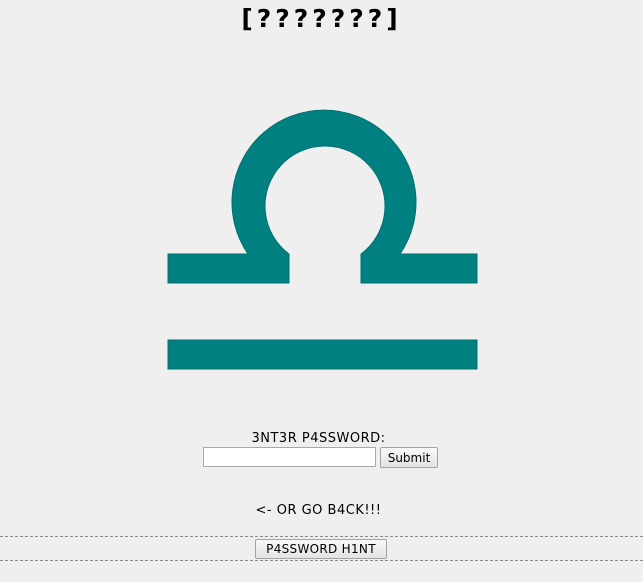 This screenshot has width=643, height=582. I want to click on password-hint-button: P4SSWORD H1NT, so click(321, 549).